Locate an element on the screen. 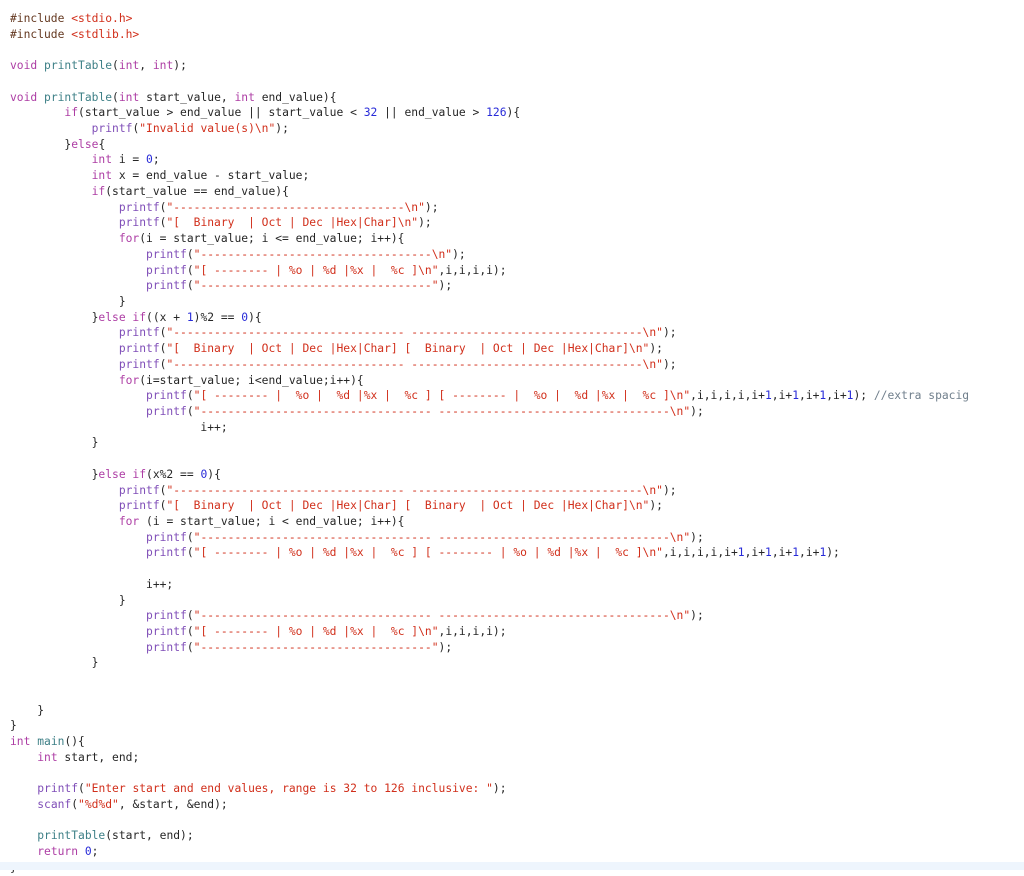  code-line: int x = end_value - start_value; is located at coordinates (489, 176).